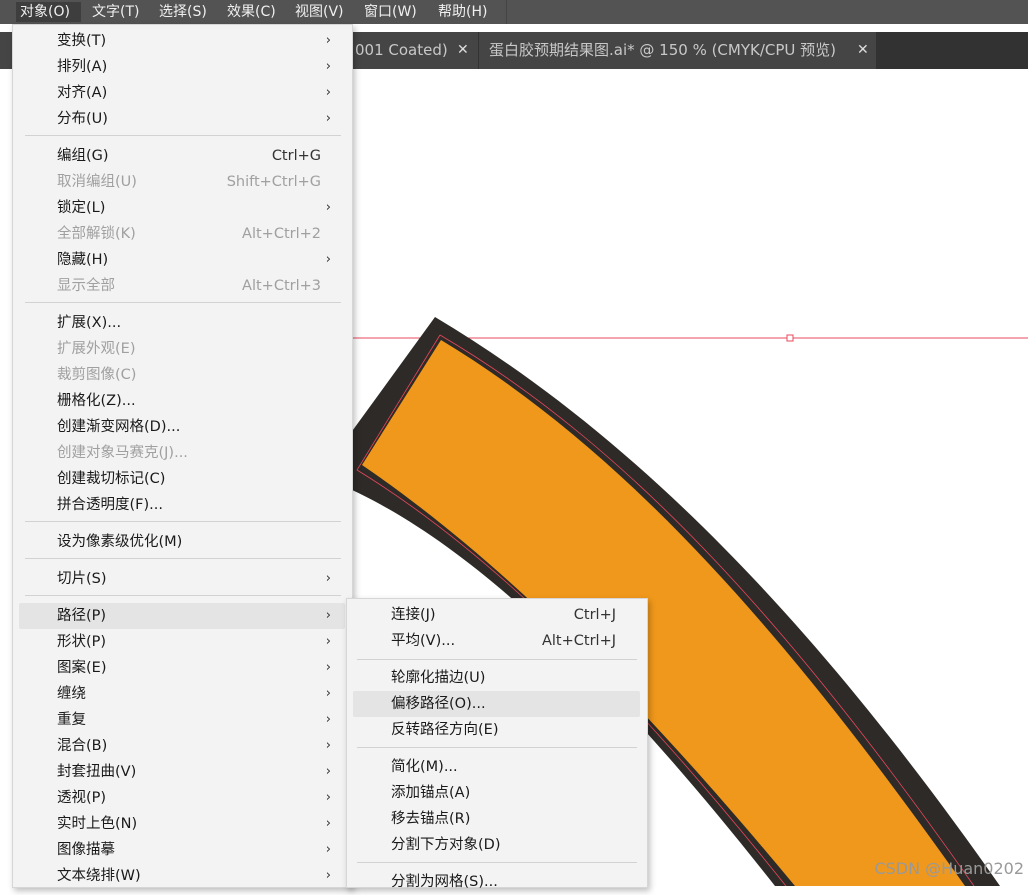  What do you see at coordinates (120, 542) in the screenshot?
I see `menu-item-label: 设为像素级优化(M)` at bounding box center [120, 542].